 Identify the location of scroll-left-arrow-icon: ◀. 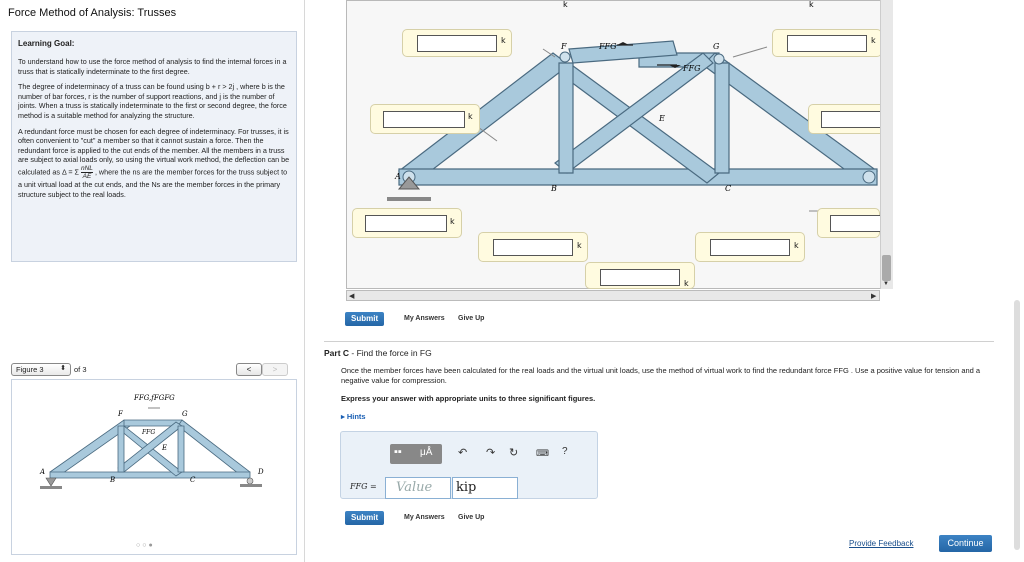
(351, 296).